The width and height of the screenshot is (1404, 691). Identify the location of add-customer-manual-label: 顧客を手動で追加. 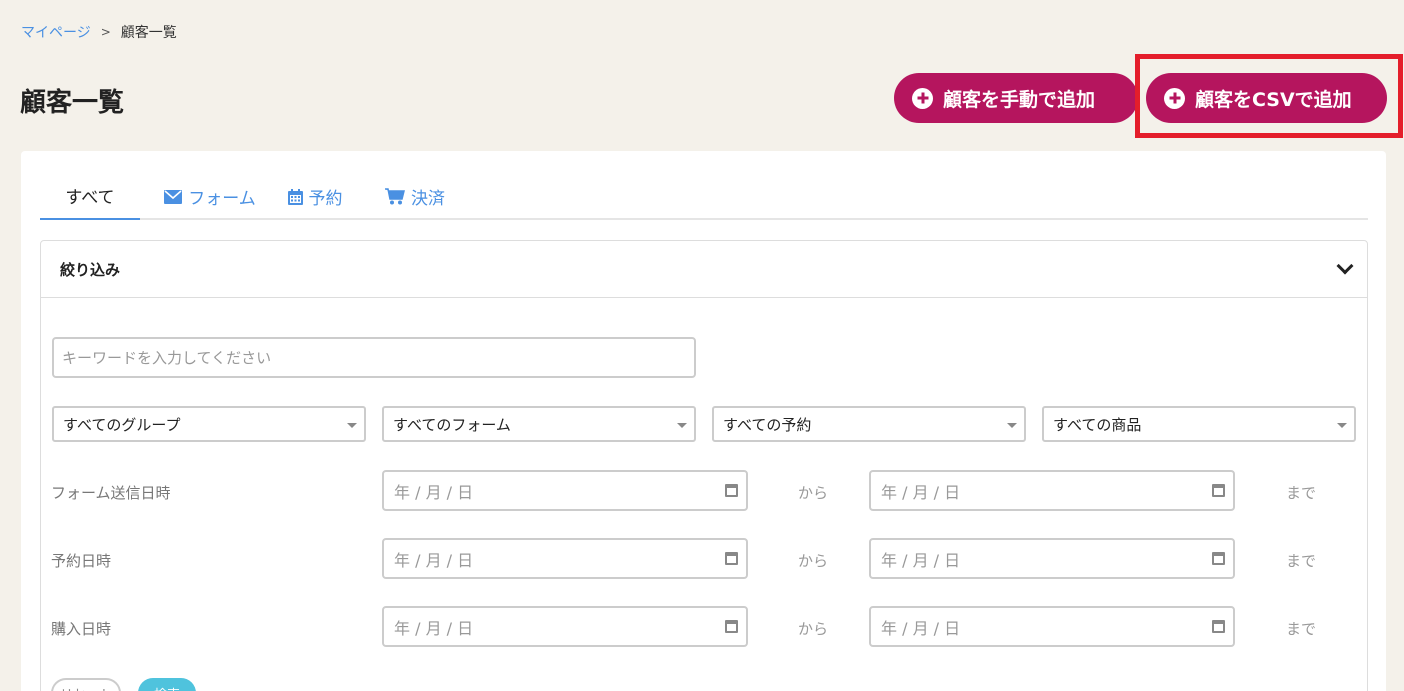
(1019, 99).